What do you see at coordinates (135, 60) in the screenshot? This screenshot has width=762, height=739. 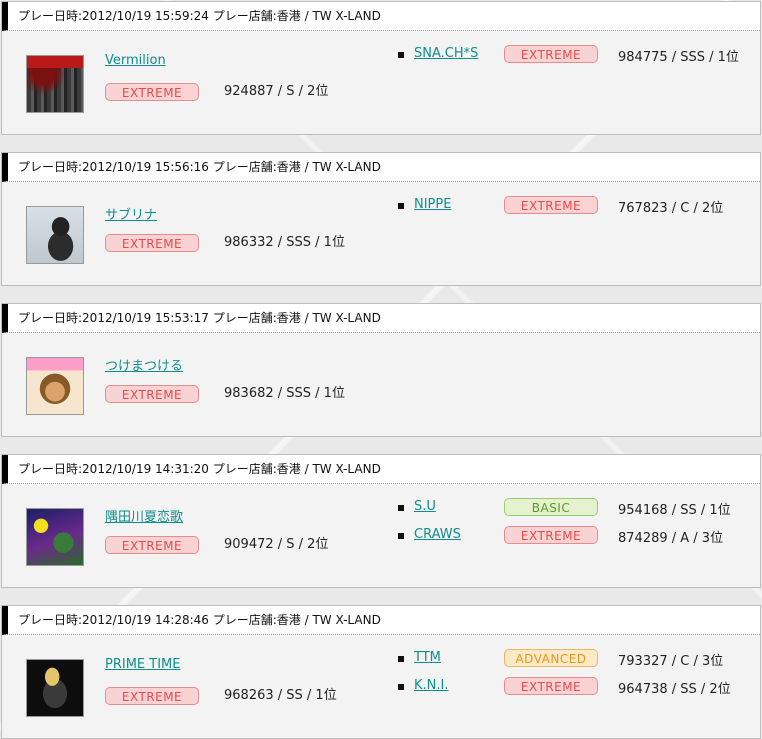 I see `song-title-link: Vermilion` at bounding box center [135, 60].